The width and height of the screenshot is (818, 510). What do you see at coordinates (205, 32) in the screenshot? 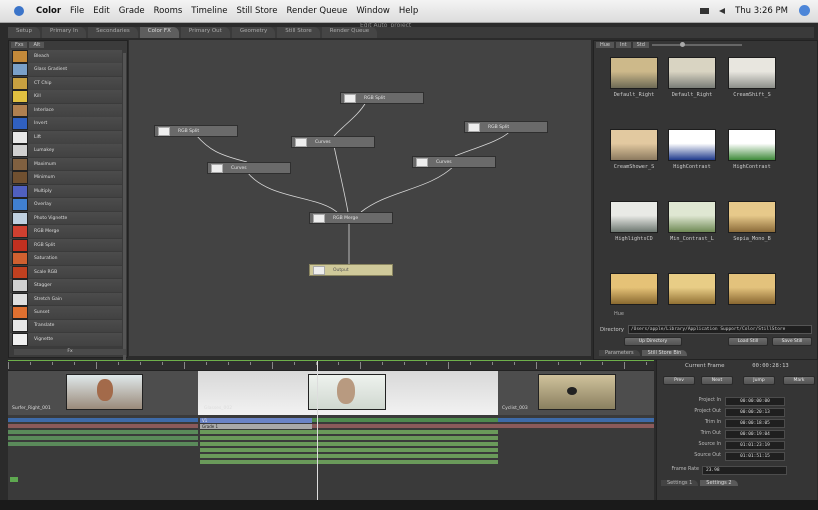
I see `tab-primary-out: Primary Out` at bounding box center [205, 32].